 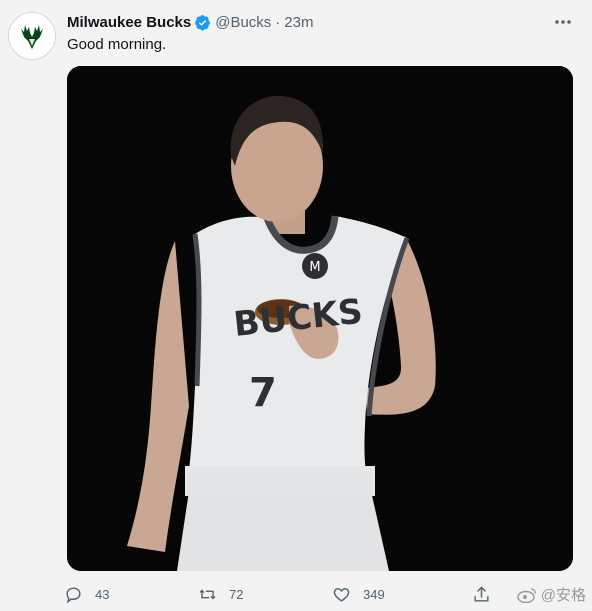 What do you see at coordinates (220, 594) in the screenshot?
I see `retweet-button: 72` at bounding box center [220, 594].